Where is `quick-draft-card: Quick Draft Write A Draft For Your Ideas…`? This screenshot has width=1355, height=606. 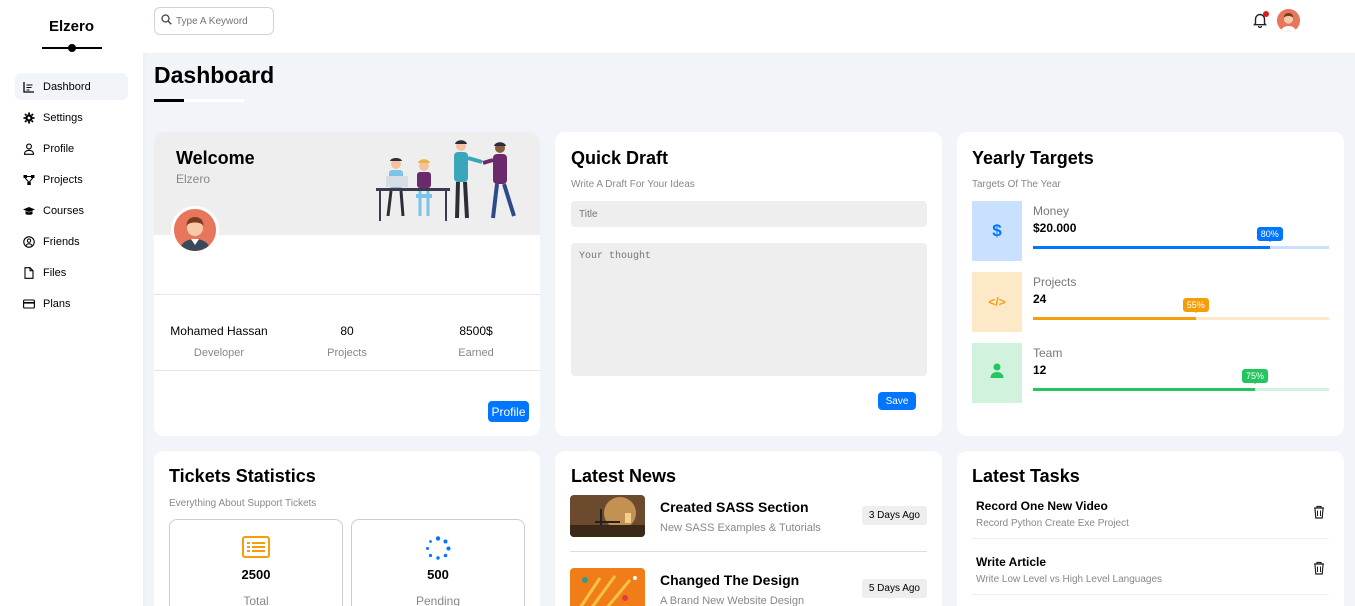
quick-draft-card: Quick Draft Write A Draft For Your Ideas… is located at coordinates (748, 284).